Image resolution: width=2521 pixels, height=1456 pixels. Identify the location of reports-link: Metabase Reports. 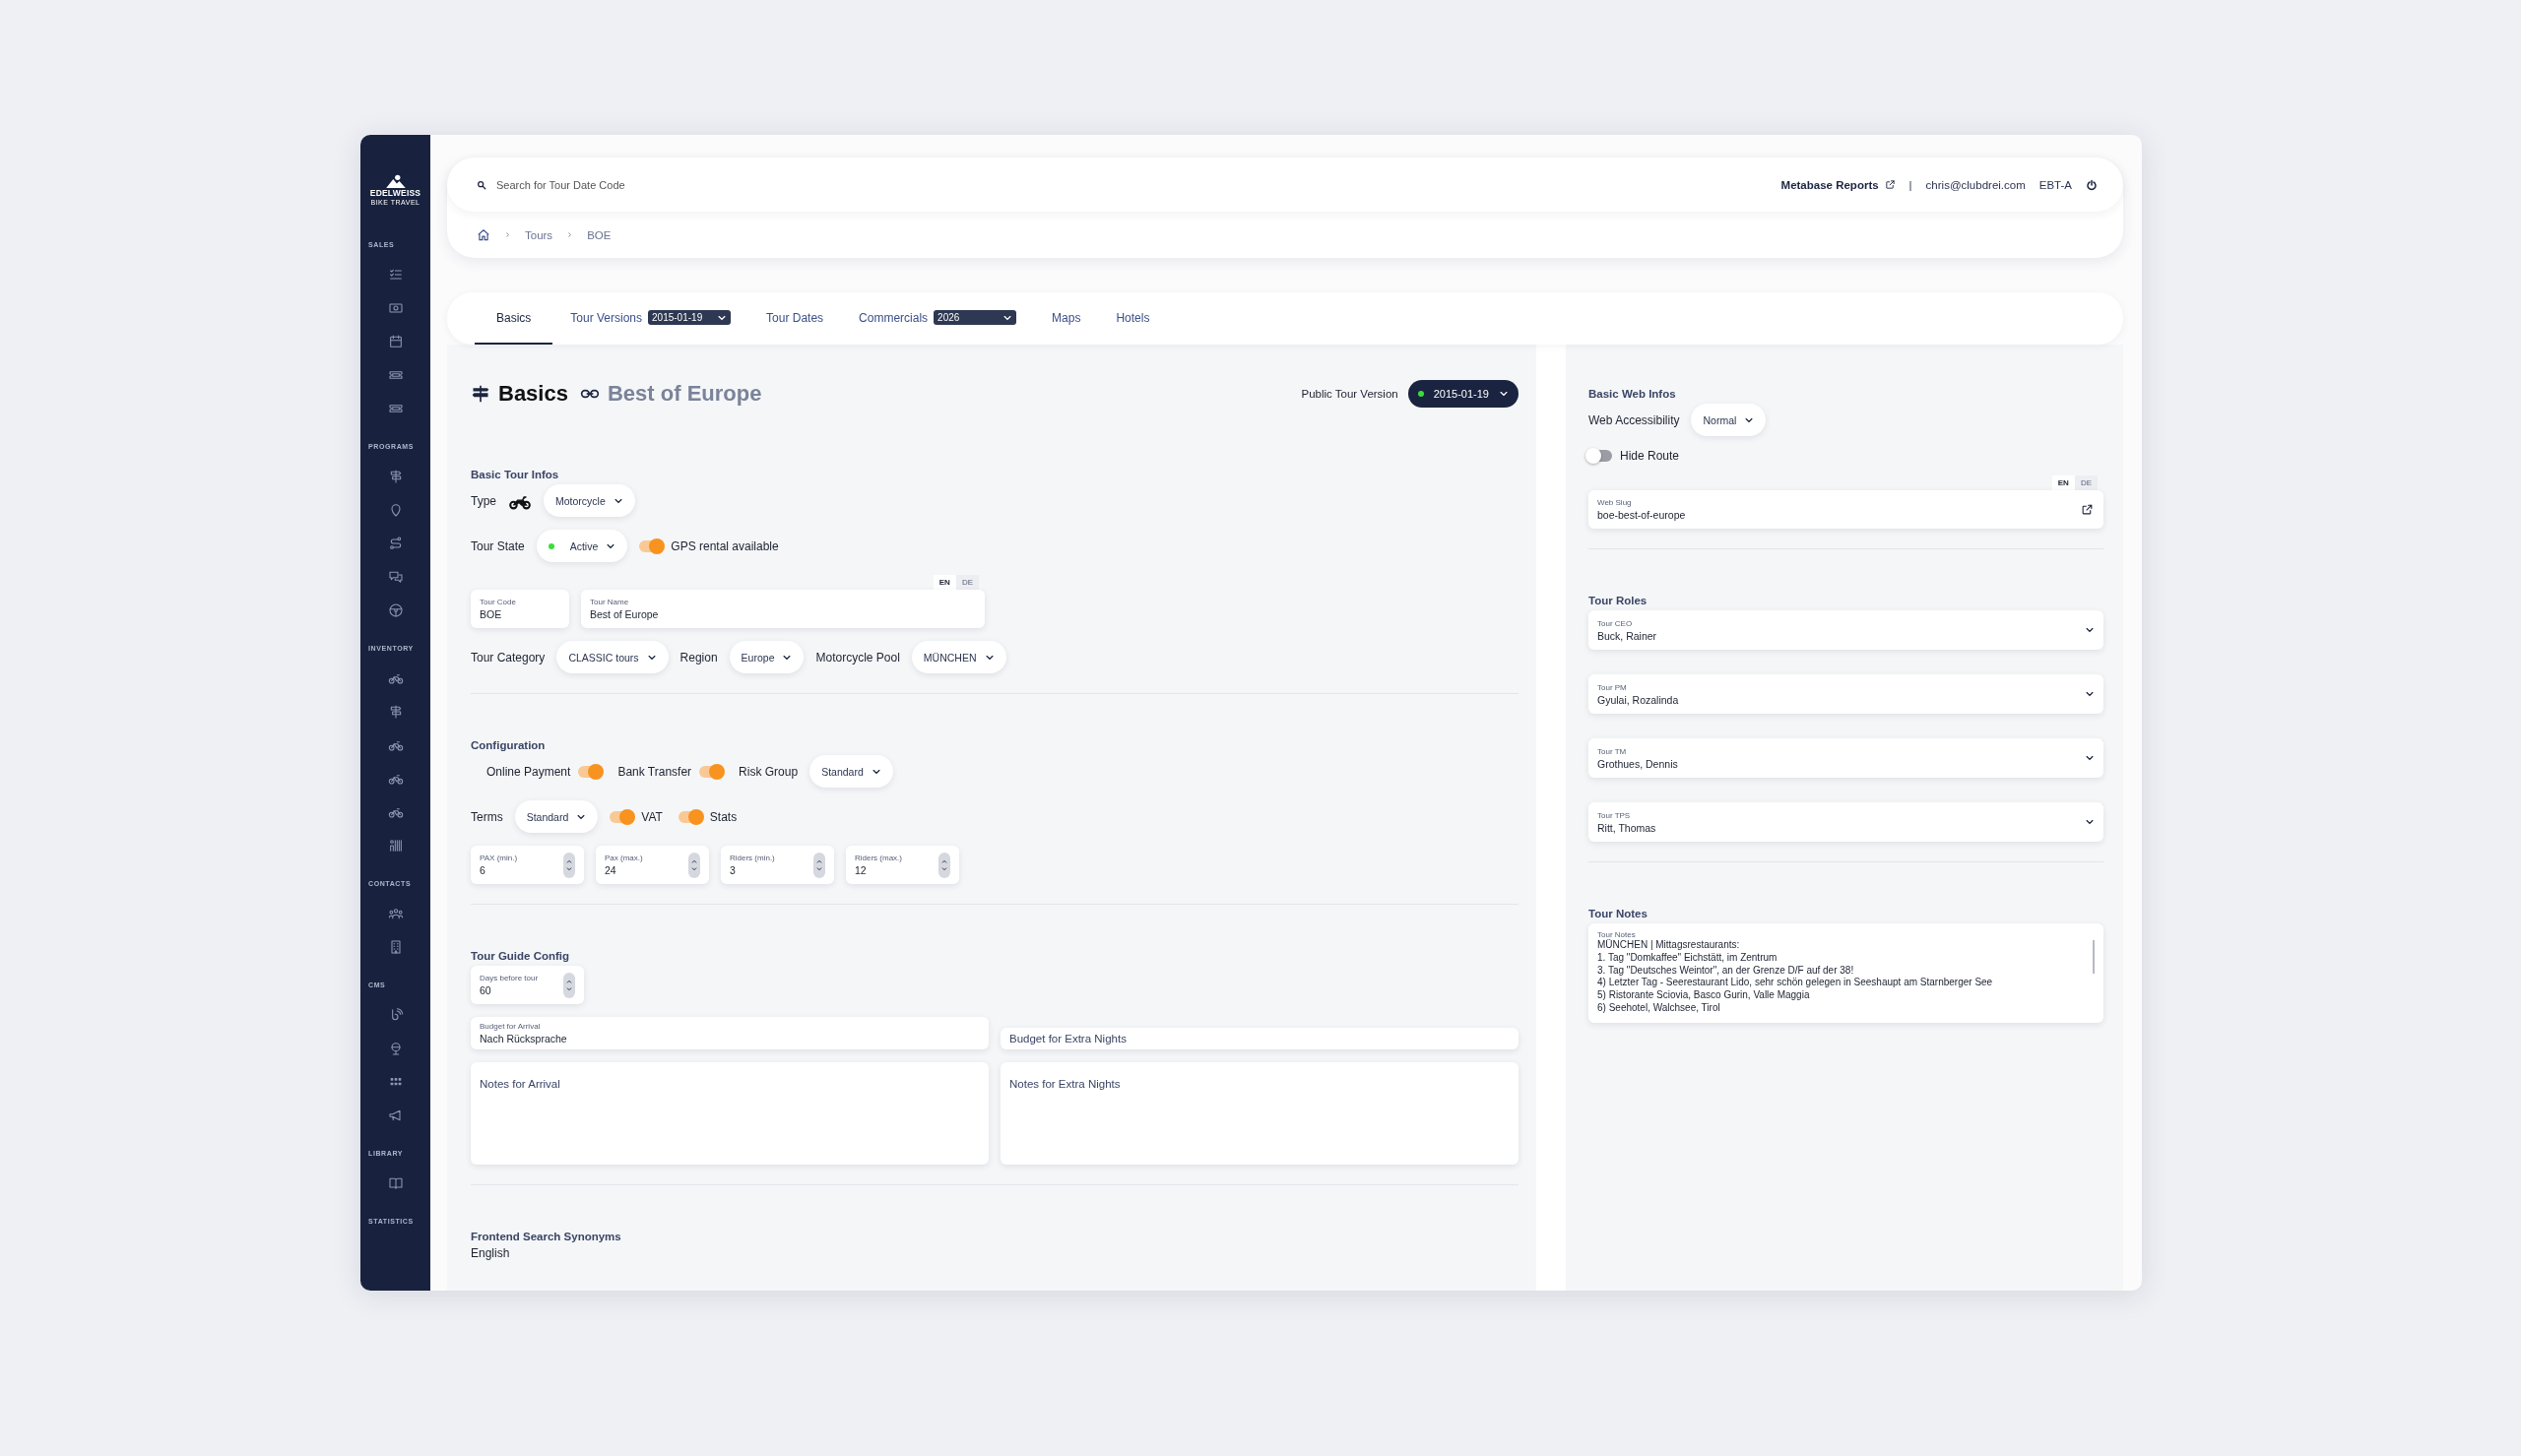
(1838, 184).